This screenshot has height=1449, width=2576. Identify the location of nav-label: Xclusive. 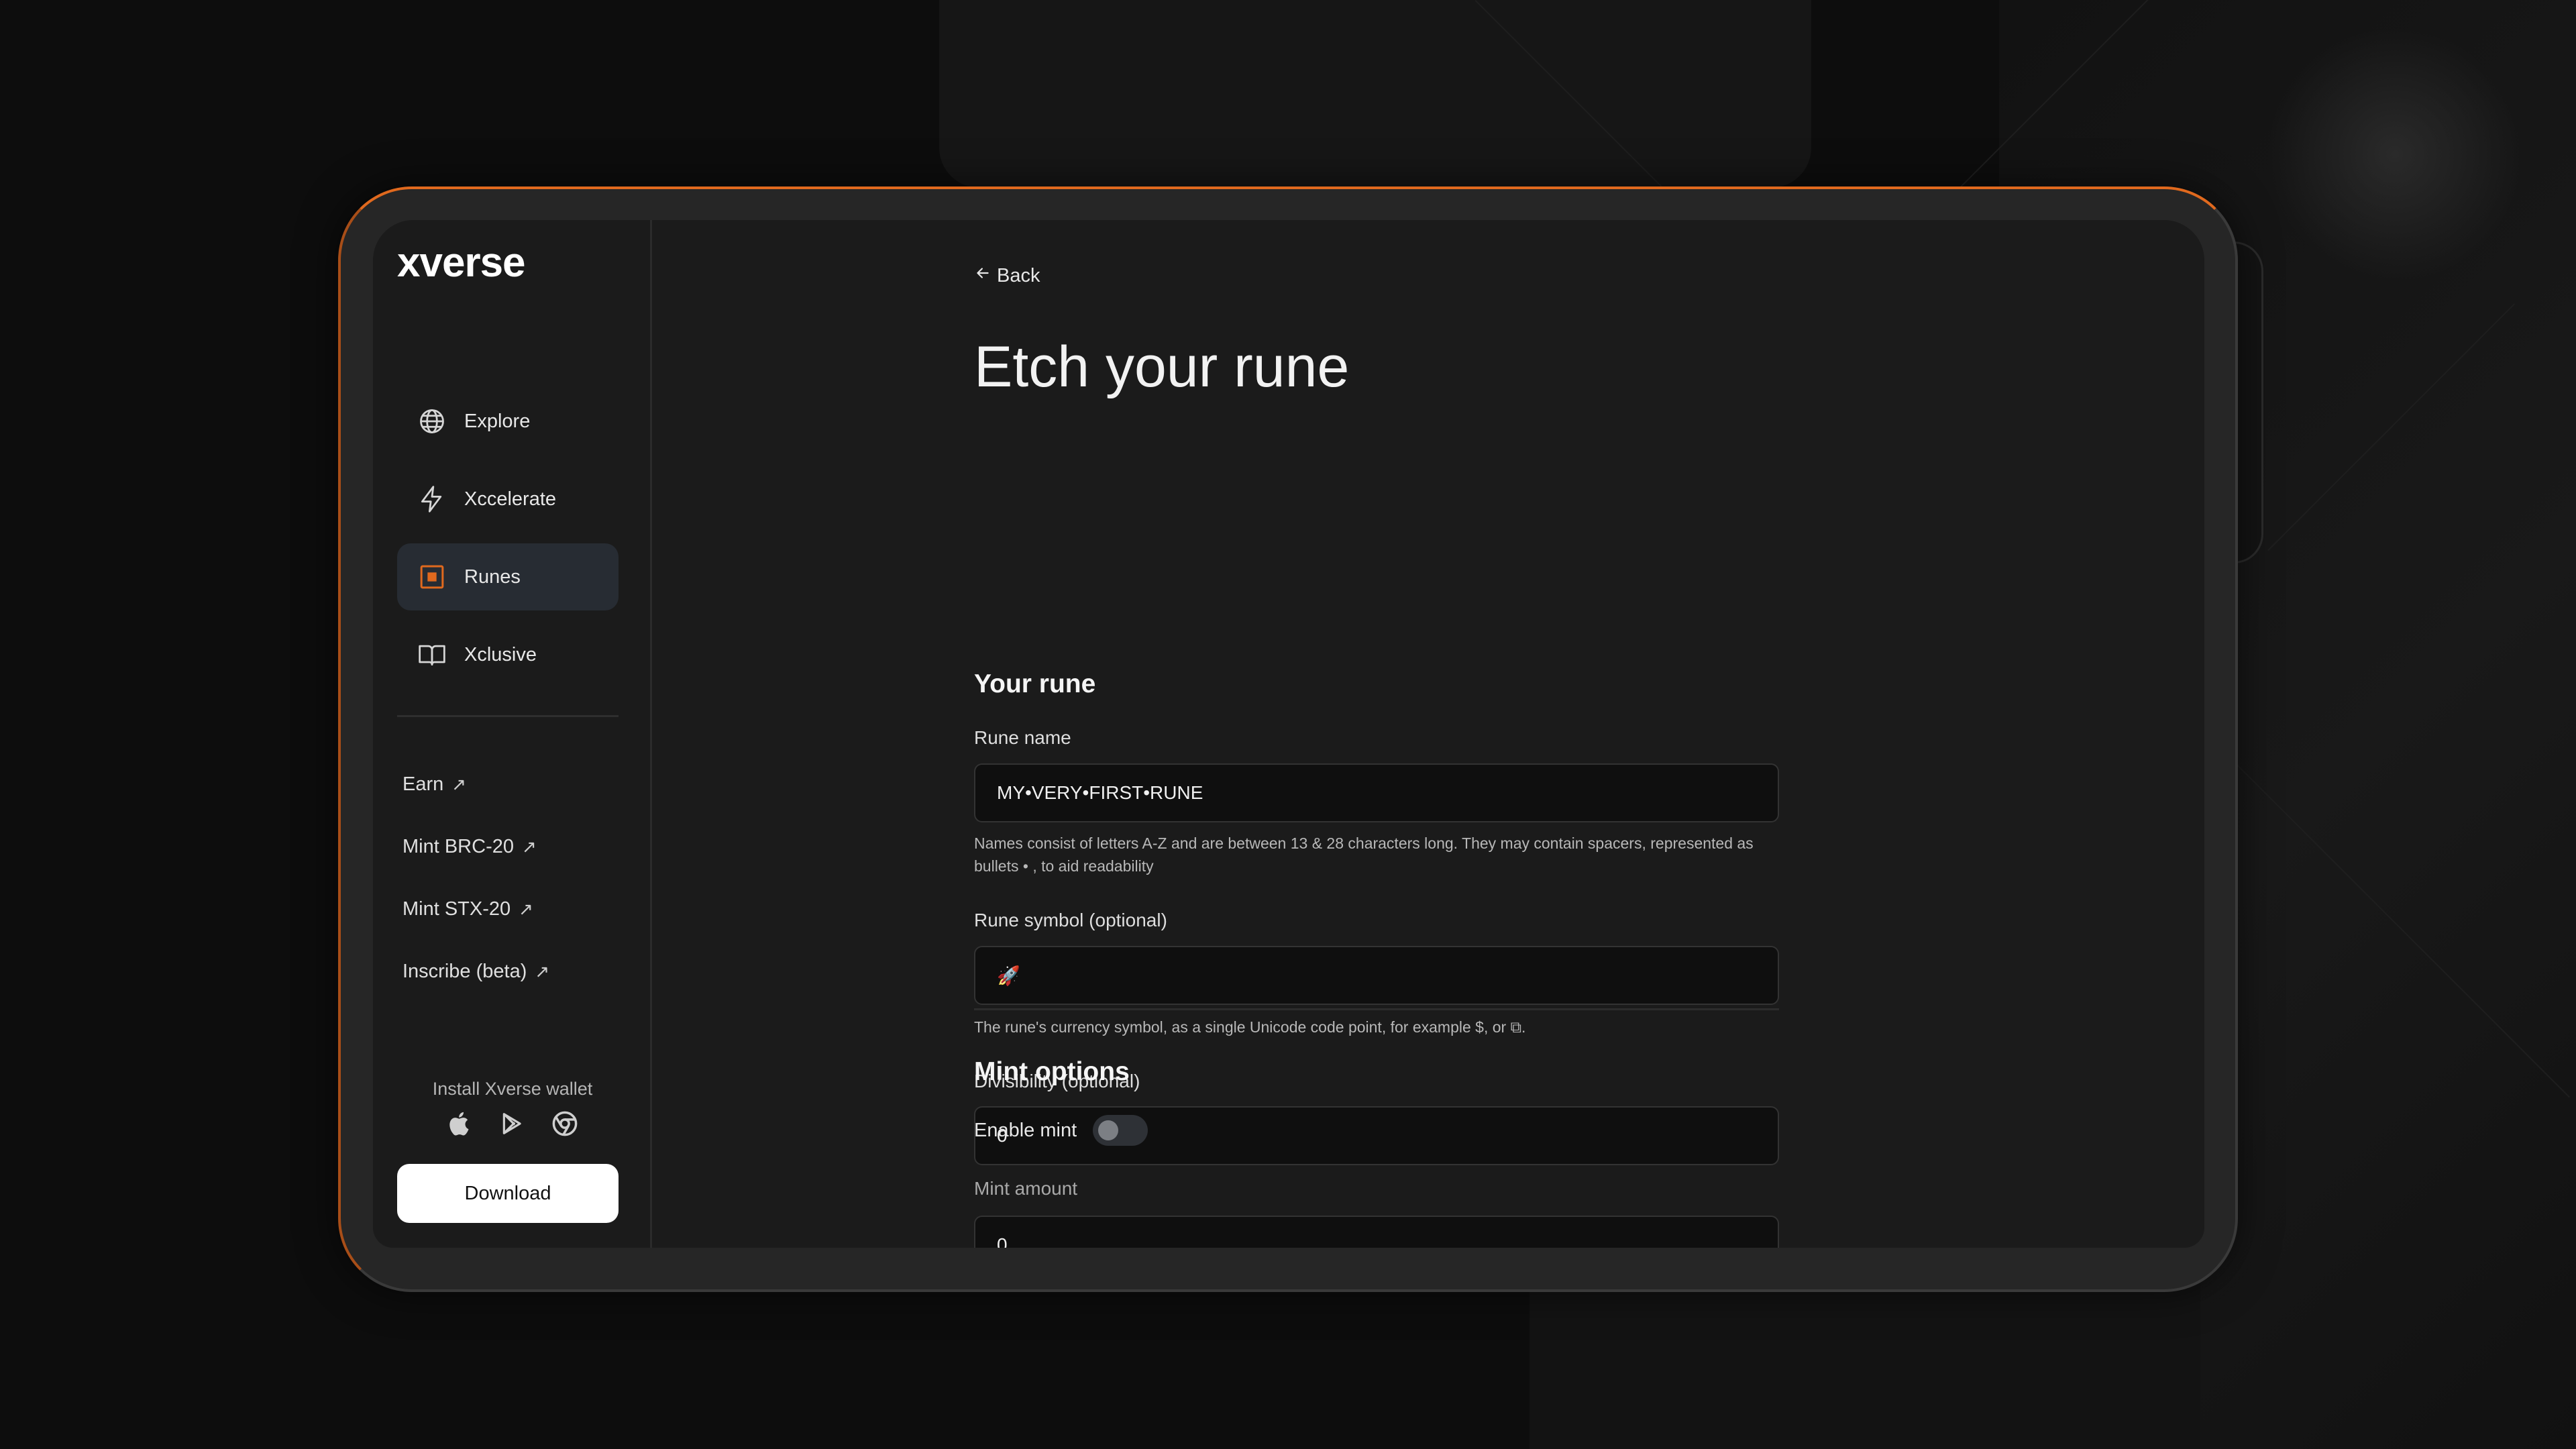
(500, 654).